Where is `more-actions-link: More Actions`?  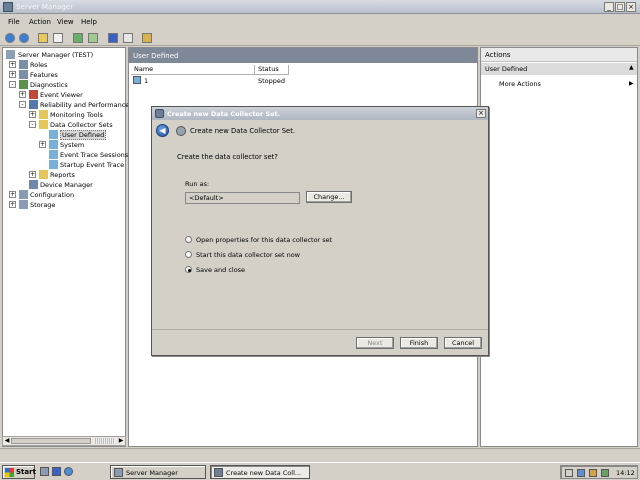 more-actions-link: More Actions is located at coordinates (520, 84).